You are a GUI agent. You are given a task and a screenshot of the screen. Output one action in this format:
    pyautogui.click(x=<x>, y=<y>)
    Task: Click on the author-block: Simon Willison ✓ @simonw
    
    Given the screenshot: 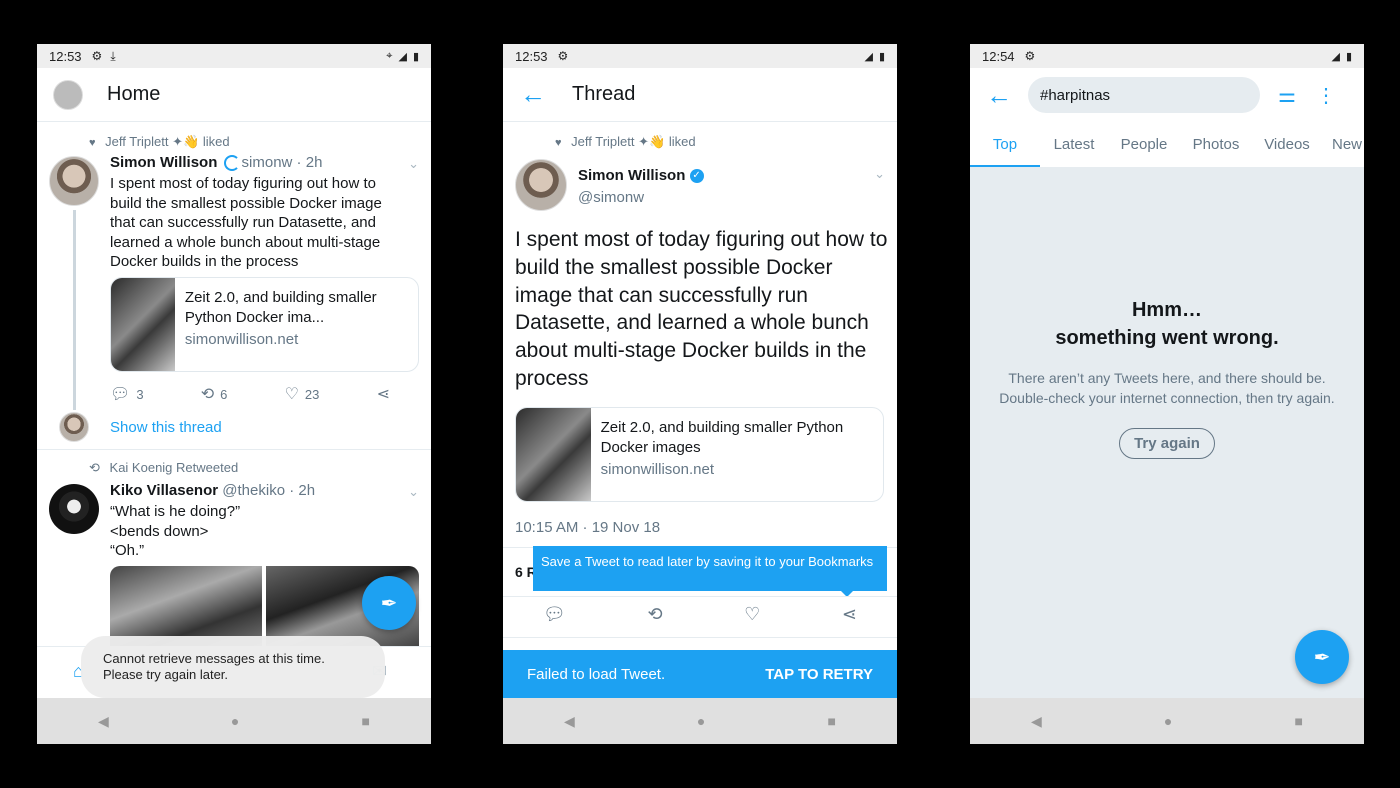 What is the action you would take?
    pyautogui.click(x=641, y=186)
    